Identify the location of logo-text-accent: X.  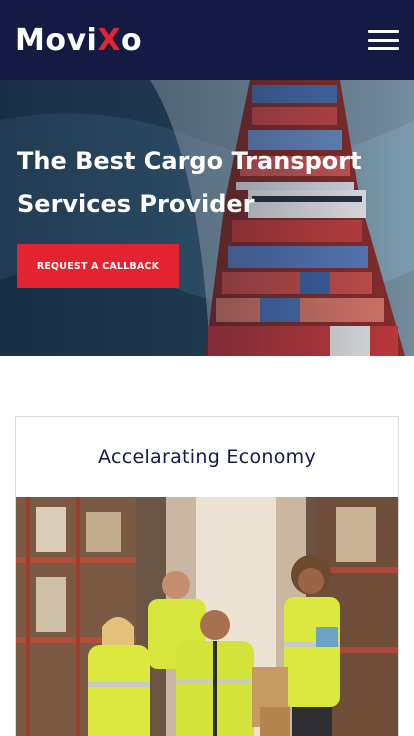
(109, 40).